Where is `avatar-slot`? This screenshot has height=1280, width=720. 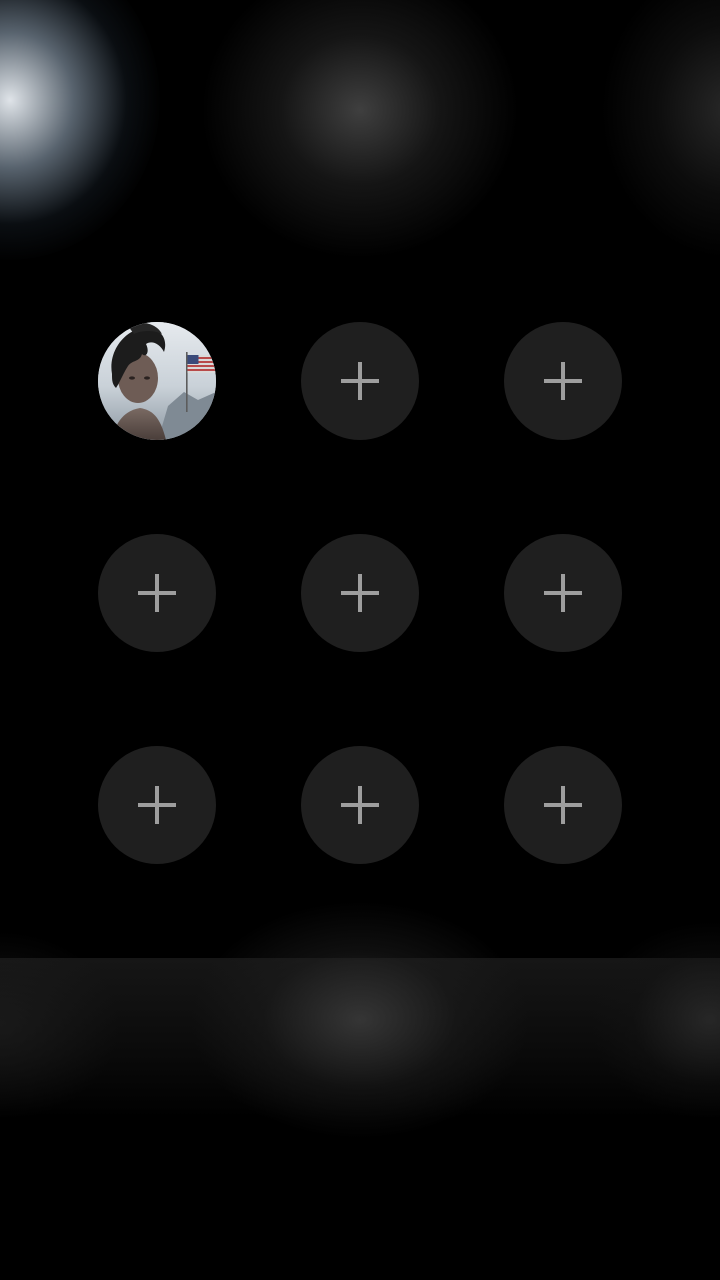 avatar-slot is located at coordinates (157, 381).